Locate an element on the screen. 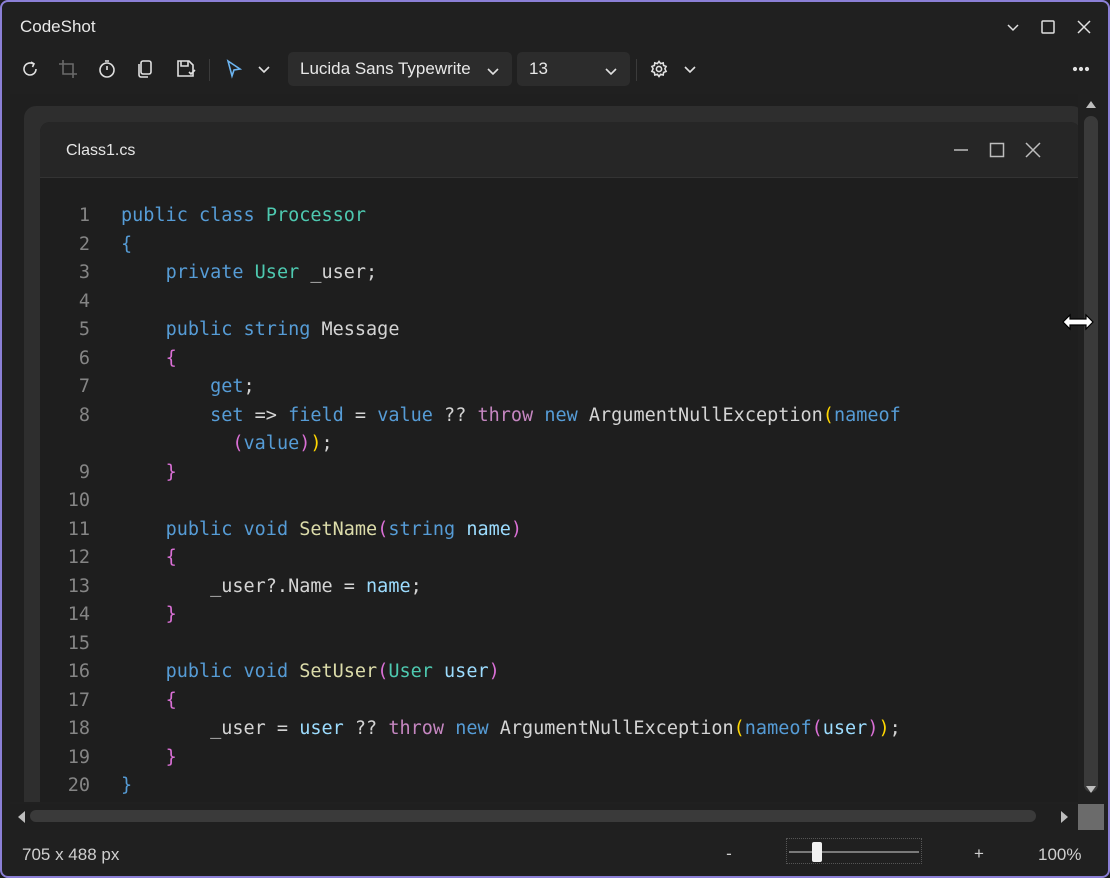  scroll-left-icon is located at coordinates (22, 817).